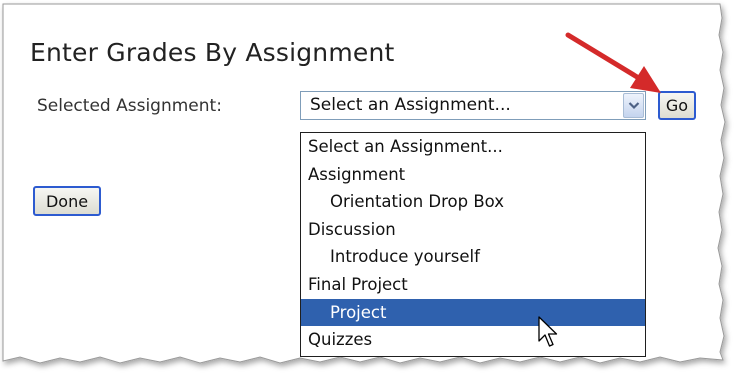 This screenshot has width=751, height=389. I want to click on dropdown-option-group: Discussion, so click(473, 230).